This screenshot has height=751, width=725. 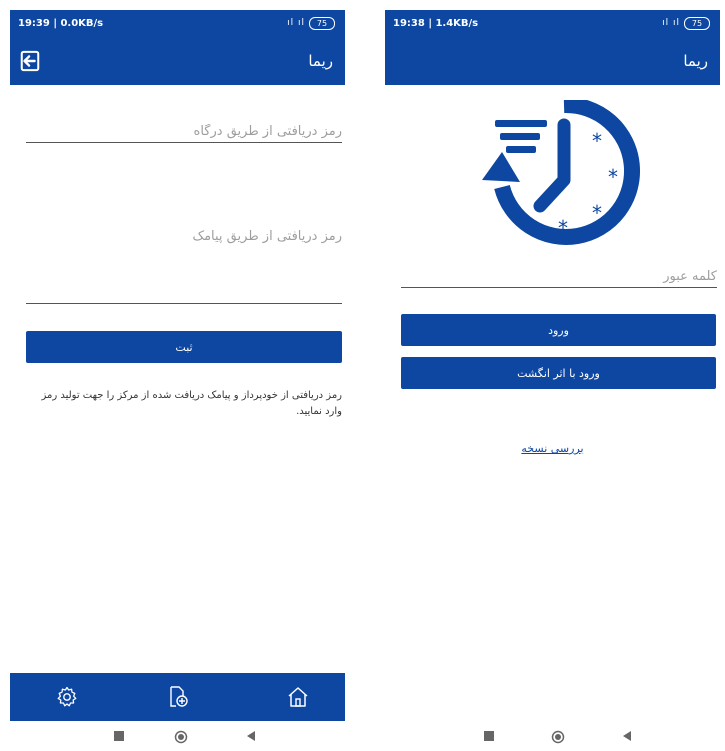 I want to click on gear-icon, so click(x=67, y=697).